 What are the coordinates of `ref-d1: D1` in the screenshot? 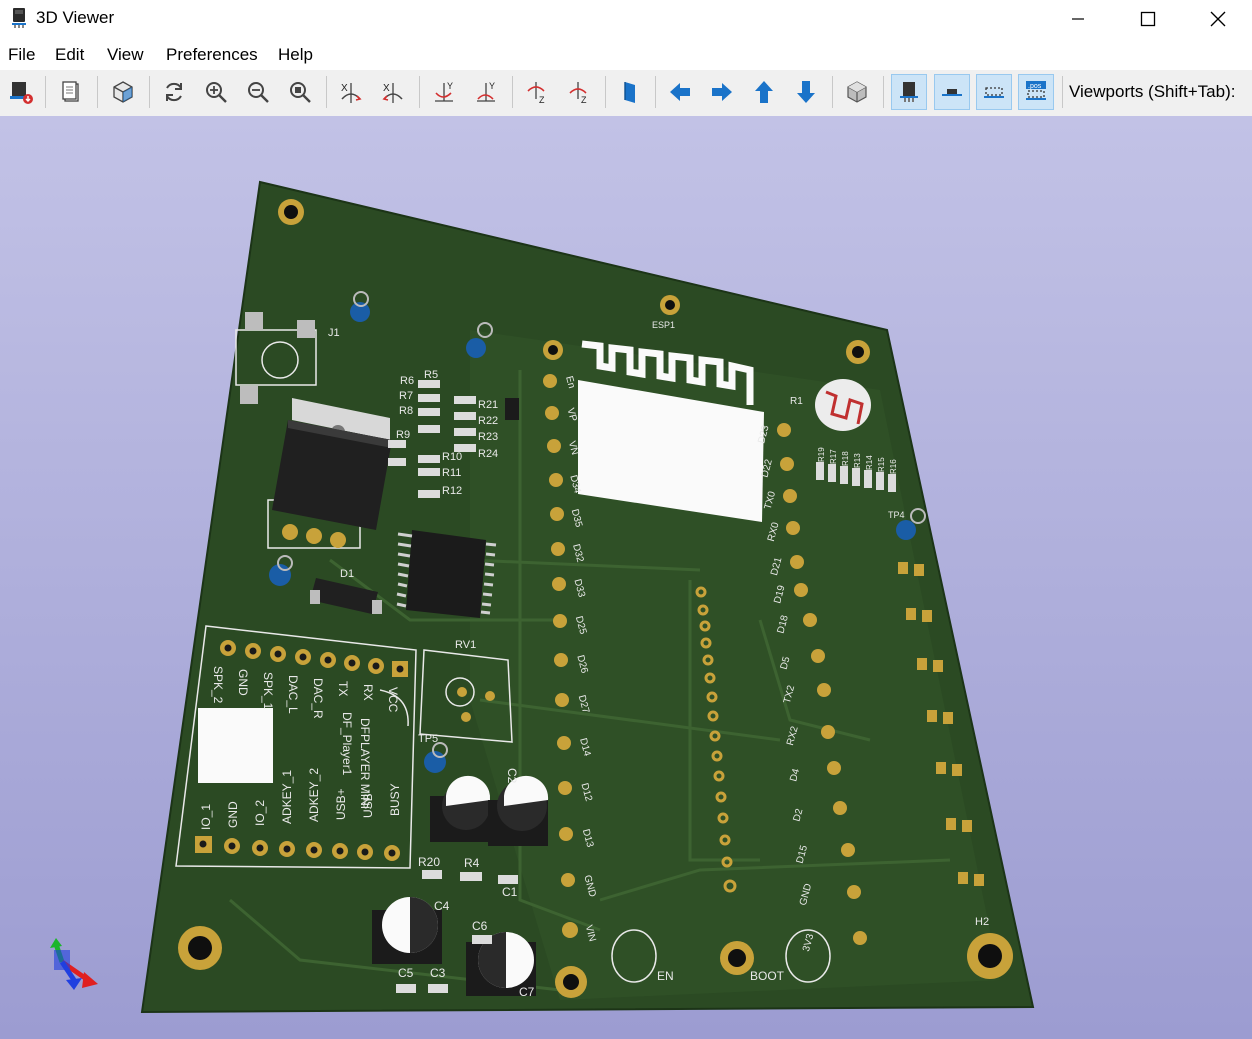 It's located at (347, 574).